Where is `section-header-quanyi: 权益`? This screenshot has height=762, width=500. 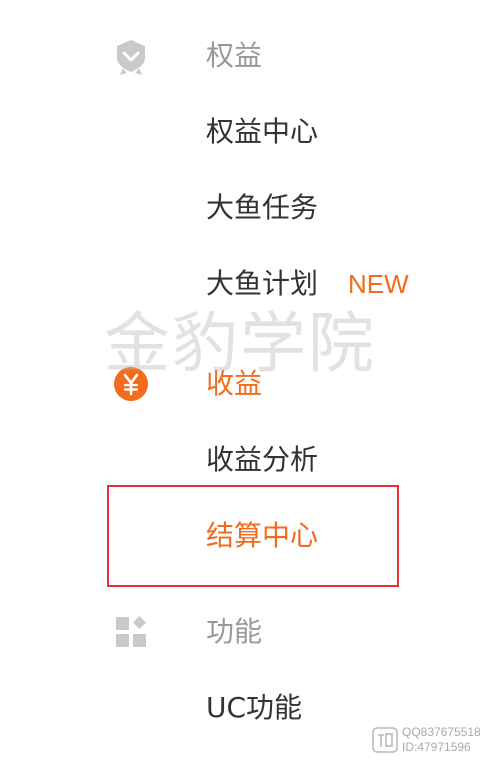 section-header-quanyi: 权益 is located at coordinates (250, 56).